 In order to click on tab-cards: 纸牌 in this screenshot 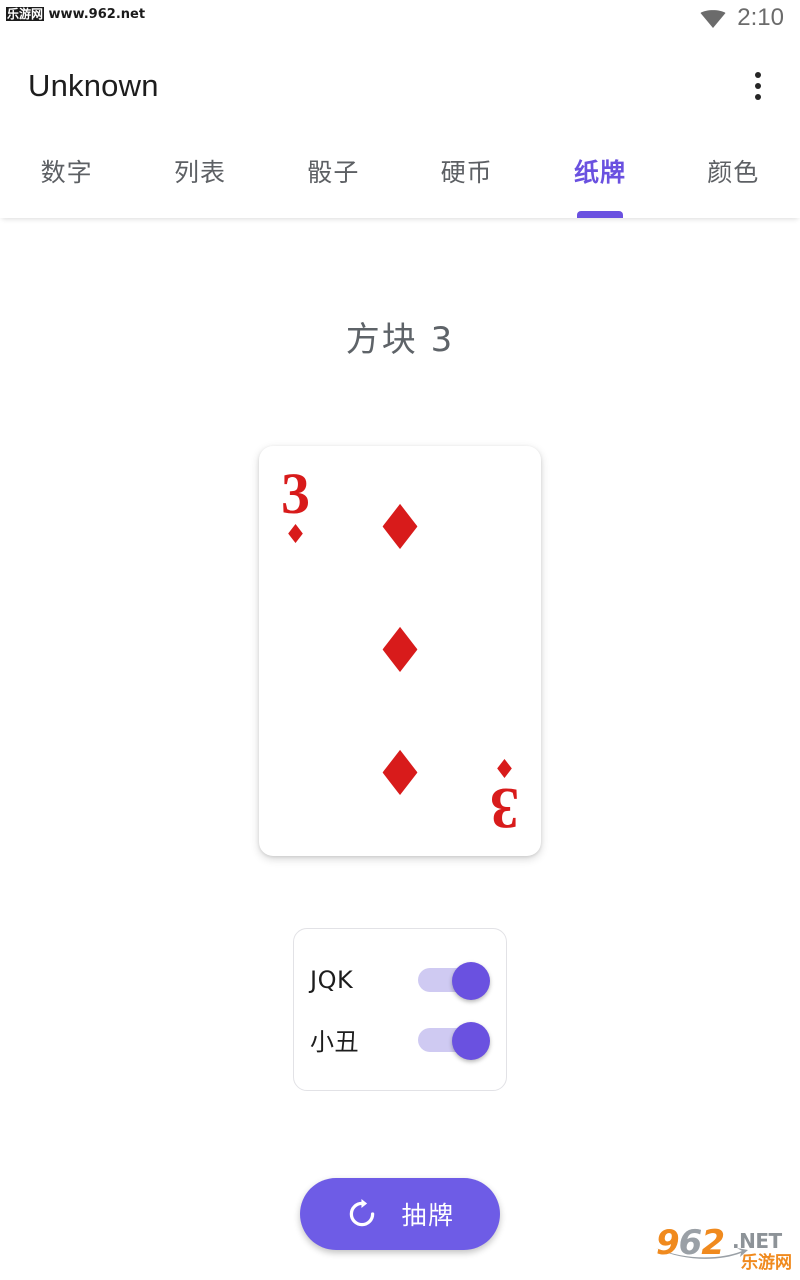, I will do `click(599, 177)`.